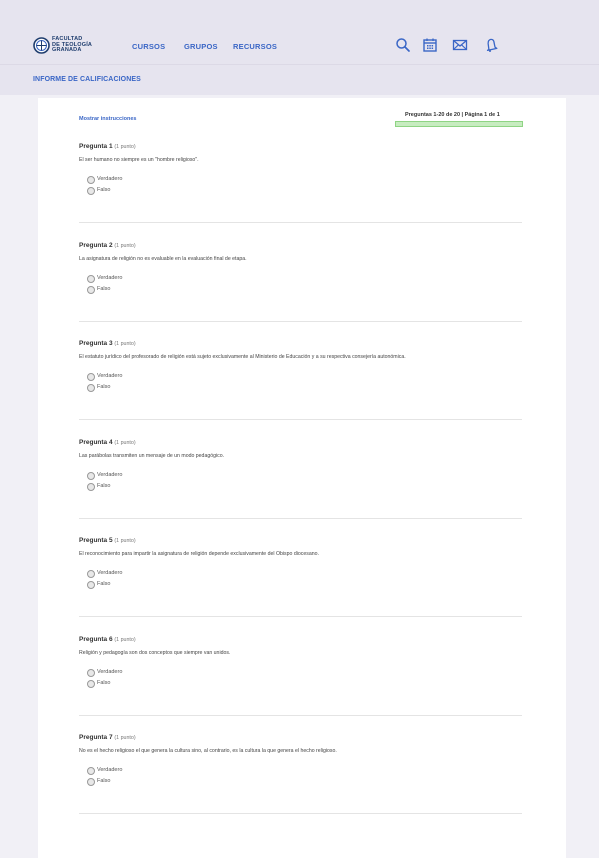 This screenshot has height=858, width=599. Describe the element at coordinates (452, 115) in the screenshot. I see `pagination-info: Preguntas 1-20 de 20 | Página 1 de 1` at that location.